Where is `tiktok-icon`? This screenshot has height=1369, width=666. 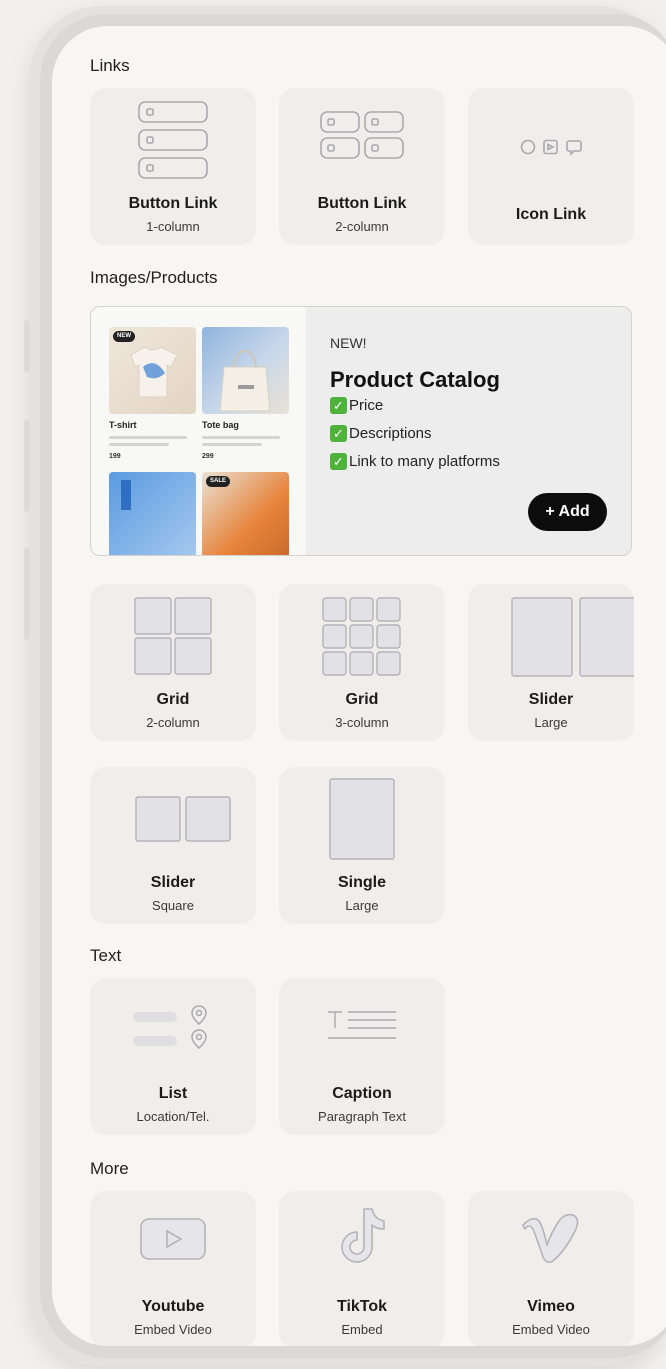
tiktok-icon is located at coordinates (363, 1235).